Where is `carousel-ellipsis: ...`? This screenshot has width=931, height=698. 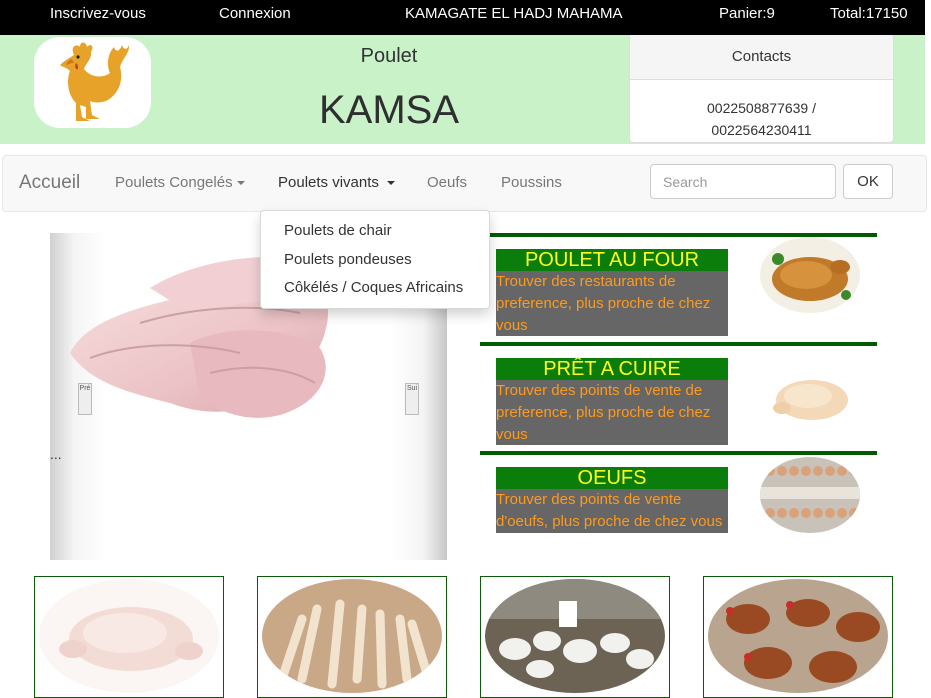
carousel-ellipsis: ... is located at coordinates (56, 454).